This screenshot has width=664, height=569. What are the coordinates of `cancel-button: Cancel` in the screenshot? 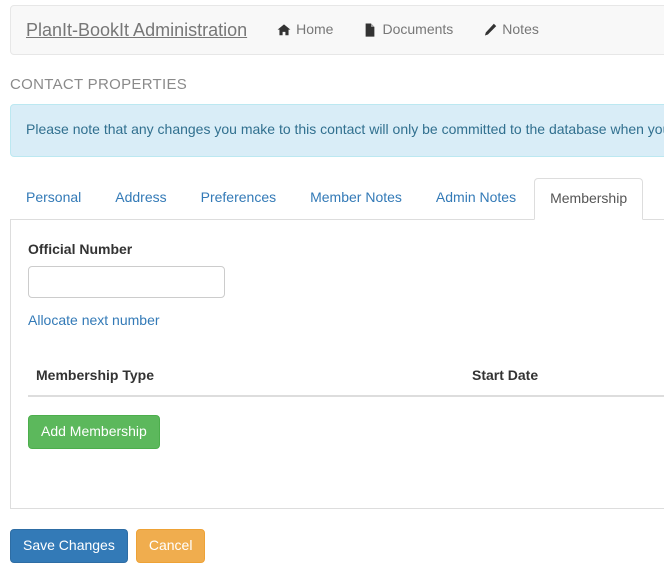 It's located at (170, 546).